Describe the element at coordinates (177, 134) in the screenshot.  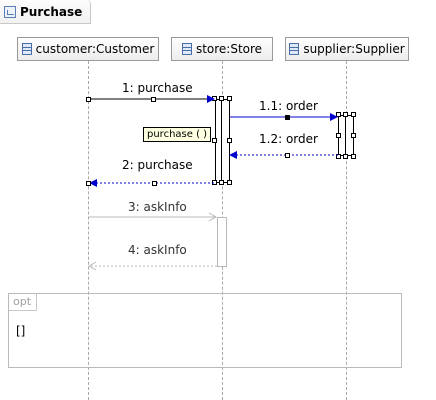
I see `activation-tooltip: purchase ( )` at that location.